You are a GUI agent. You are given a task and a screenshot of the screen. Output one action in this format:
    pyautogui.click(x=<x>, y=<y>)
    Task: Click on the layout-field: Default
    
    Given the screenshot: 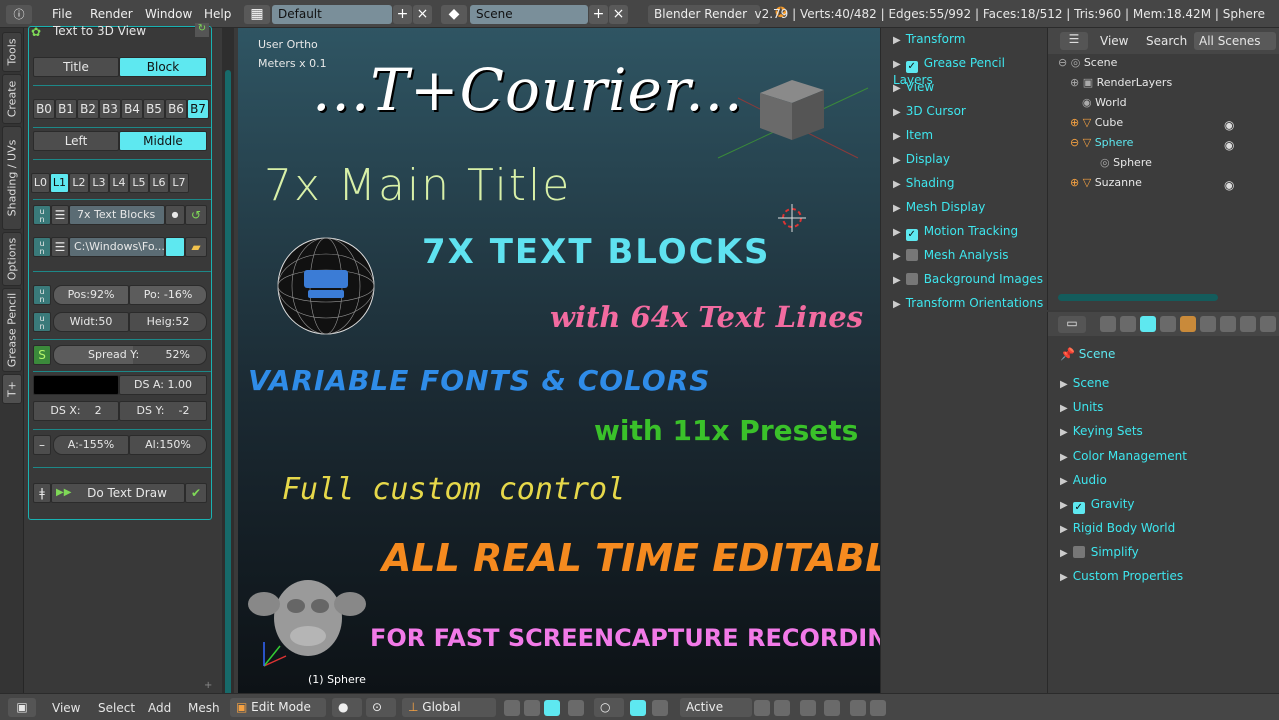 What is the action you would take?
    pyautogui.click(x=332, y=14)
    